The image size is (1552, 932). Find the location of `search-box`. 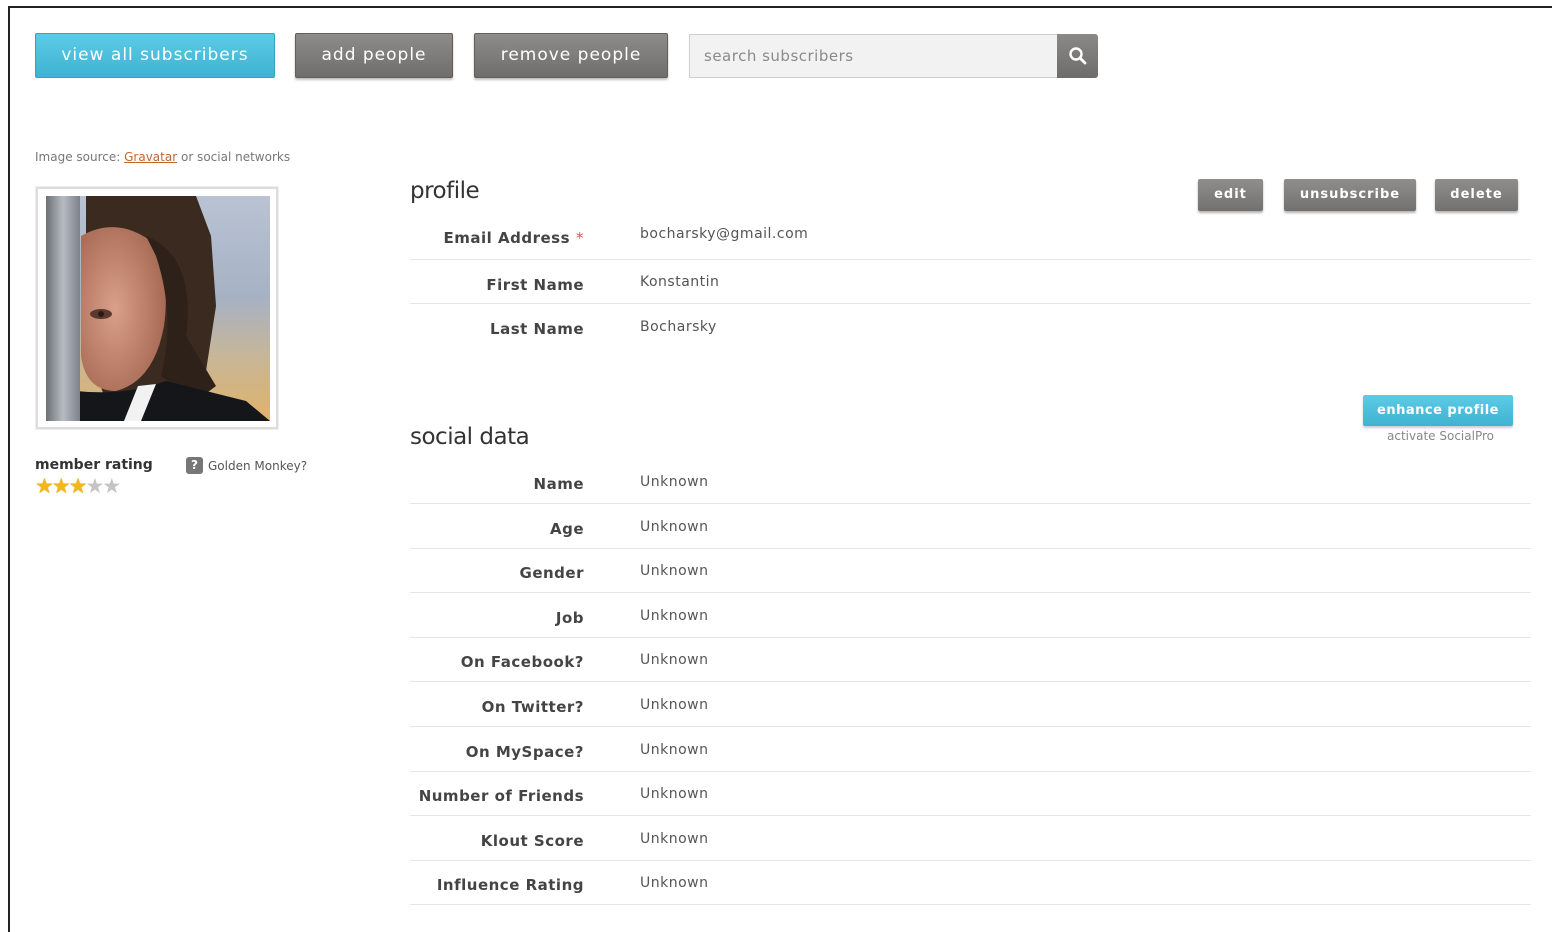

search-box is located at coordinates (893, 56).